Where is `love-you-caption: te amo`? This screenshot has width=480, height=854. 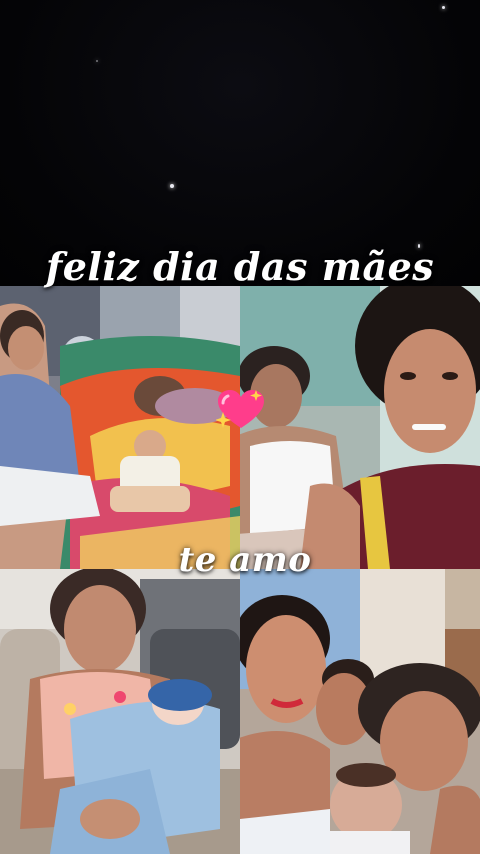
love-you-caption: te amo is located at coordinates (245, 560).